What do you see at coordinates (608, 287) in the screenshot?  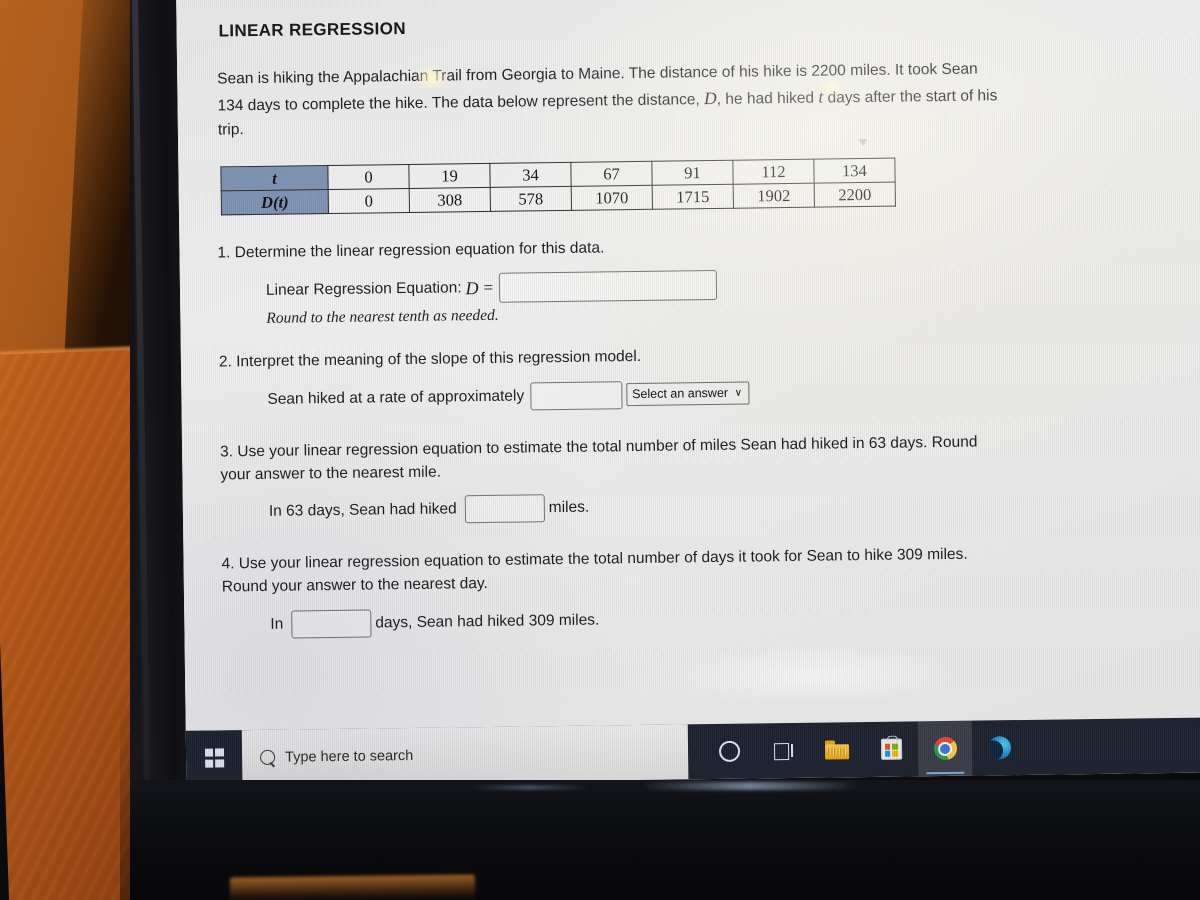 I see `q1-equation-input` at bounding box center [608, 287].